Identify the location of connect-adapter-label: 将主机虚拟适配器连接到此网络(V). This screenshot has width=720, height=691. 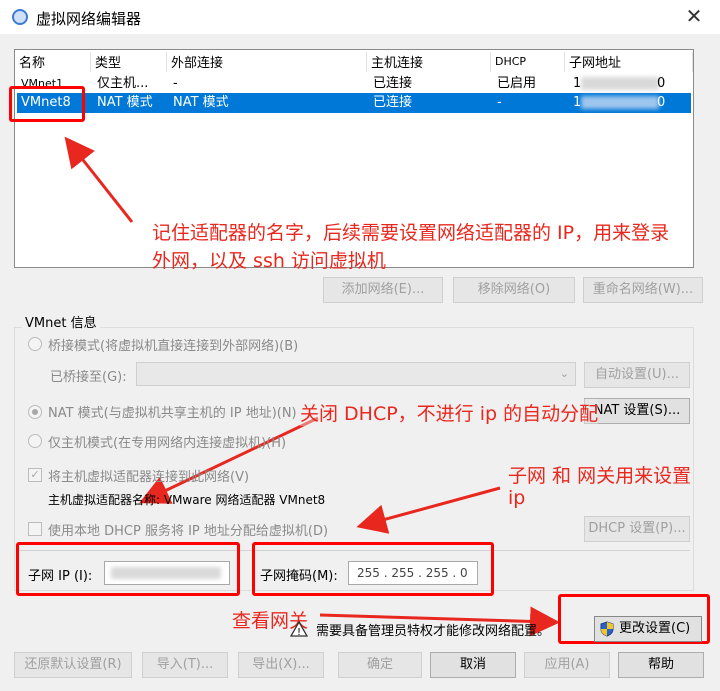
(149, 477).